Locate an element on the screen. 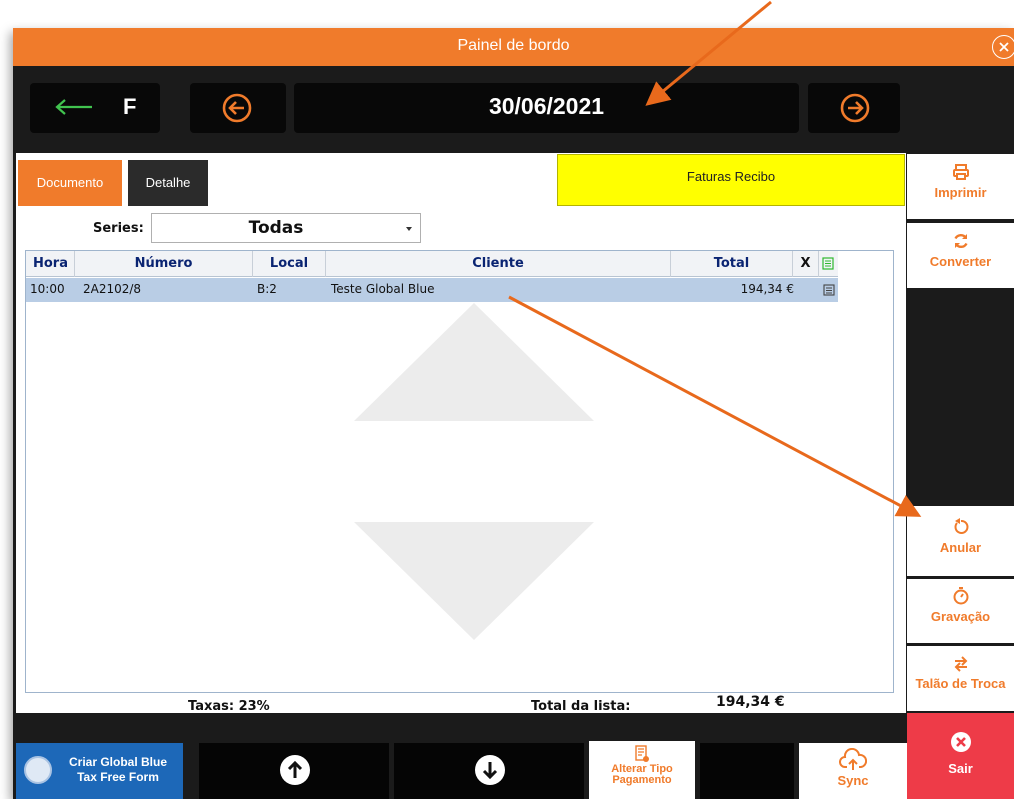 This screenshot has height=799, width=1014. anular-button: Anular is located at coordinates (960, 541).